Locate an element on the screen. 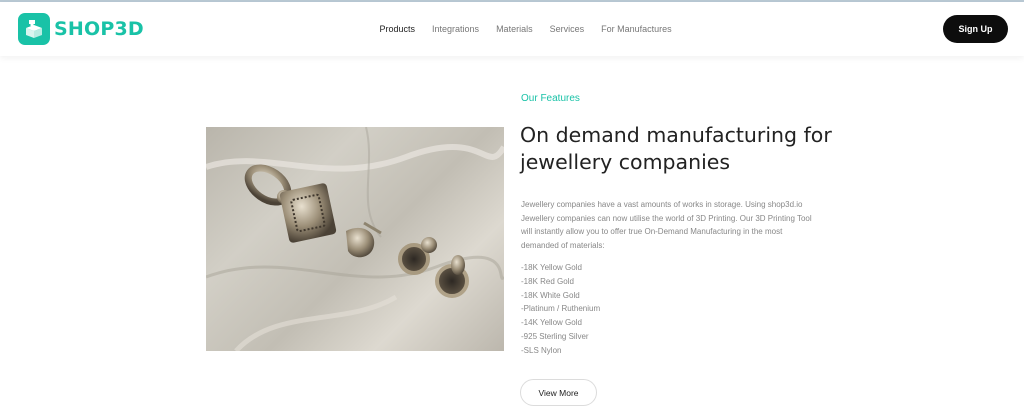 This screenshot has width=1024, height=419. nav-item-materials: Materials is located at coordinates (514, 29).